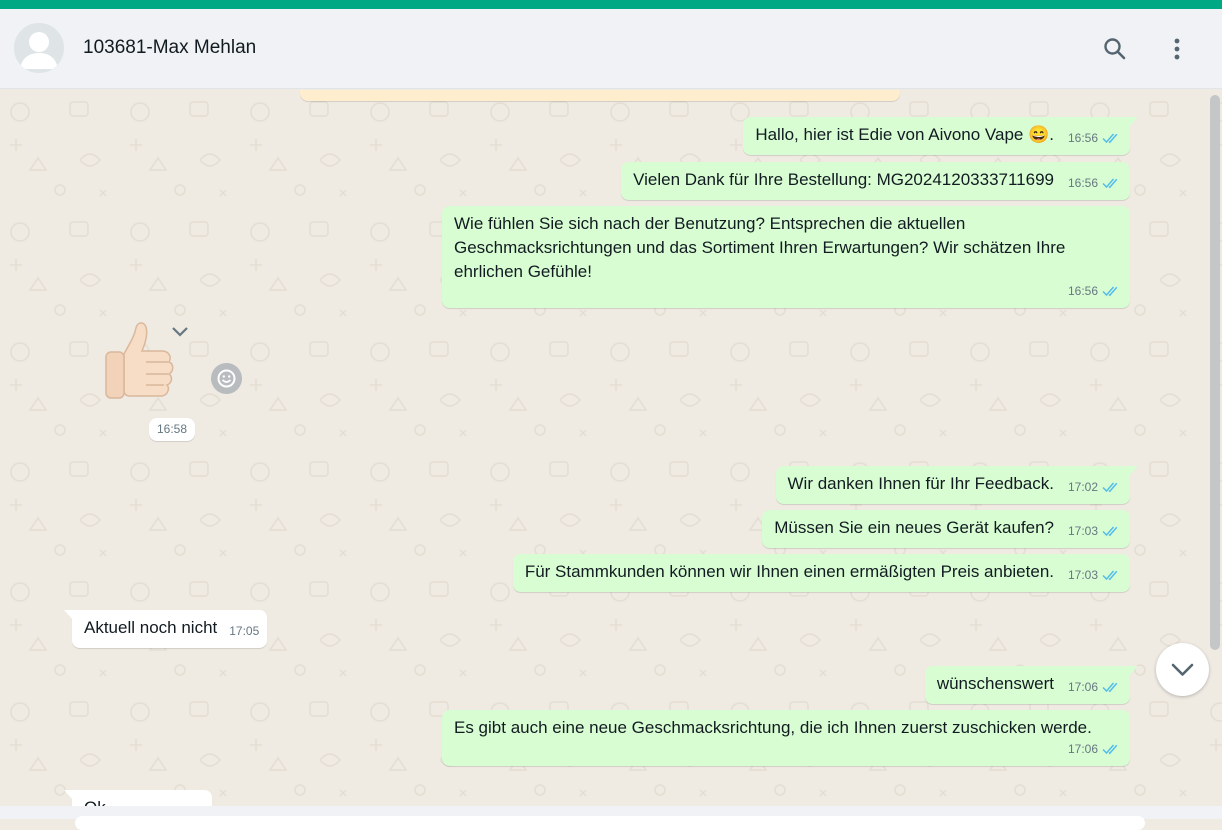 Image resolution: width=1222 pixels, height=830 pixels. I want to click on message-text: Ok, so click(95, 802).